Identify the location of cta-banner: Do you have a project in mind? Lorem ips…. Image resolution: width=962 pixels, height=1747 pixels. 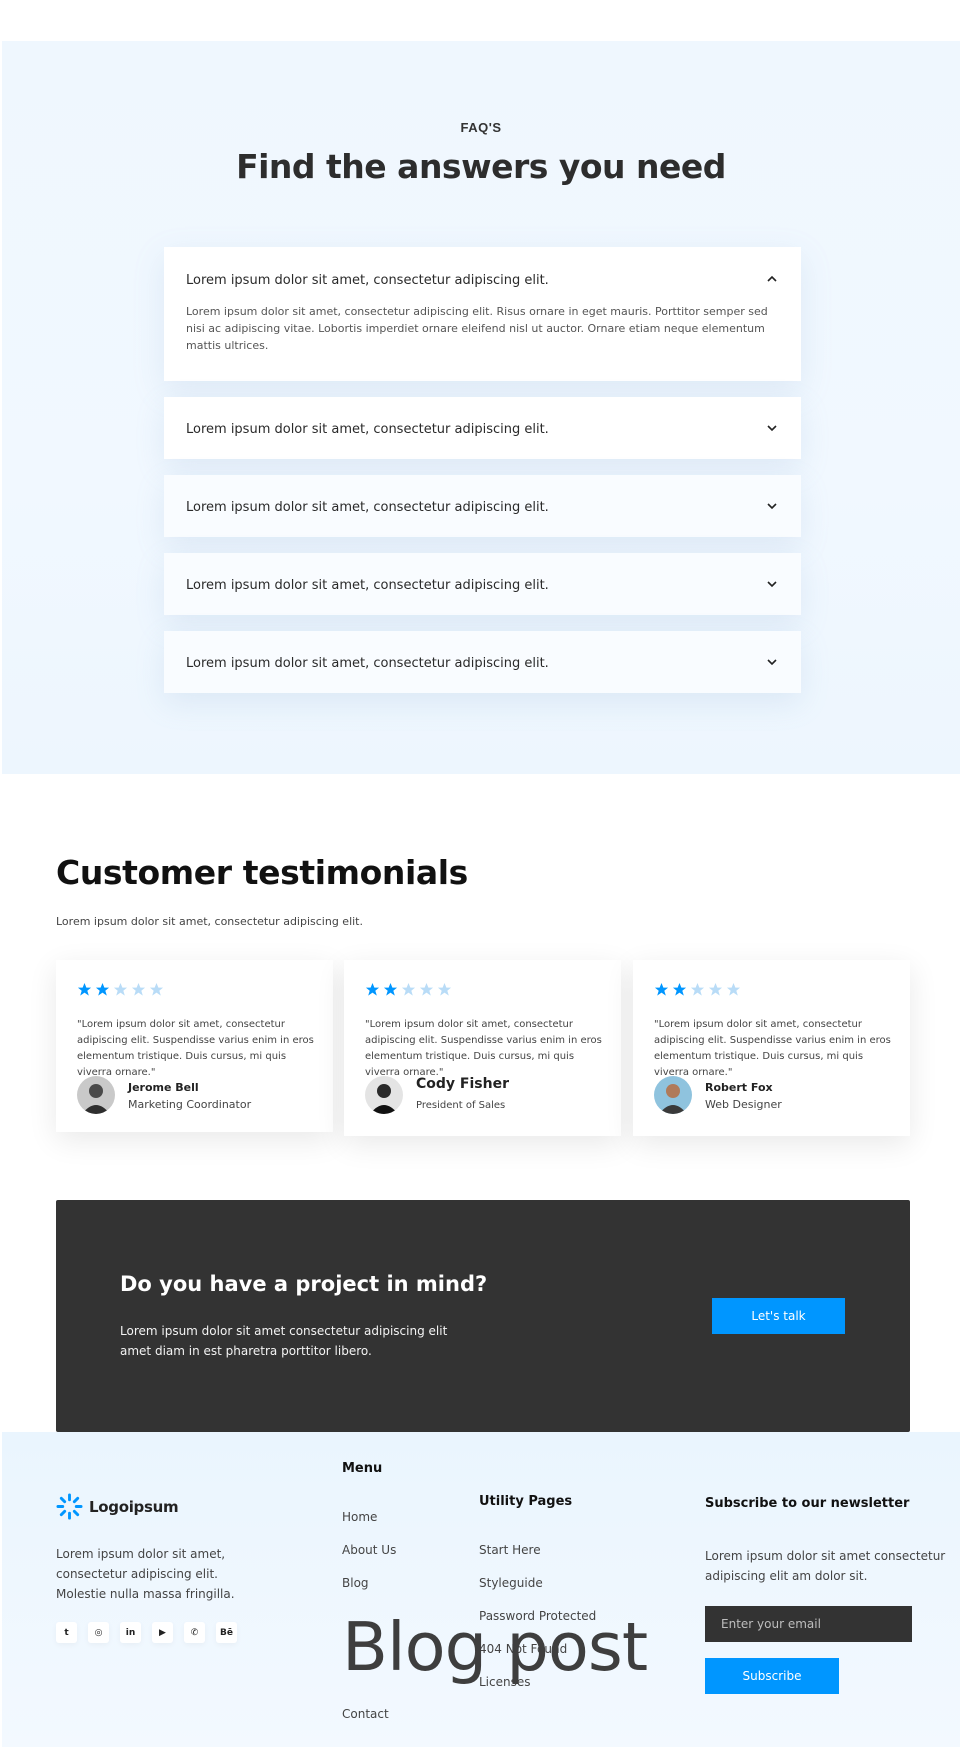
(483, 1316).